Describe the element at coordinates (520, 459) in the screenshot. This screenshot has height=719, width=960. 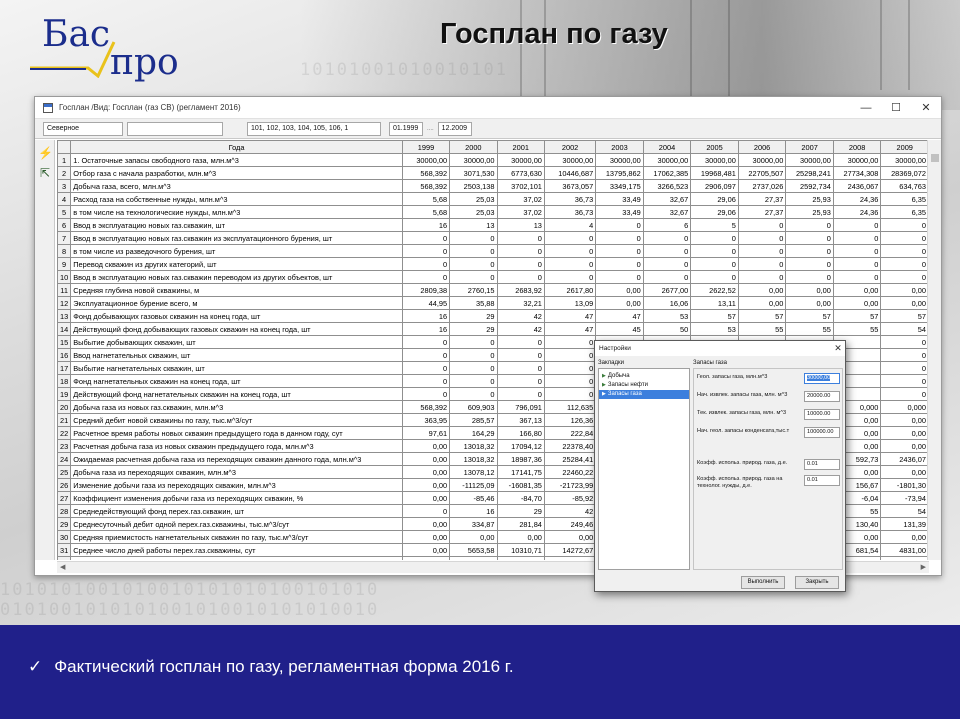
I see `table-cell: 18987,36` at that location.